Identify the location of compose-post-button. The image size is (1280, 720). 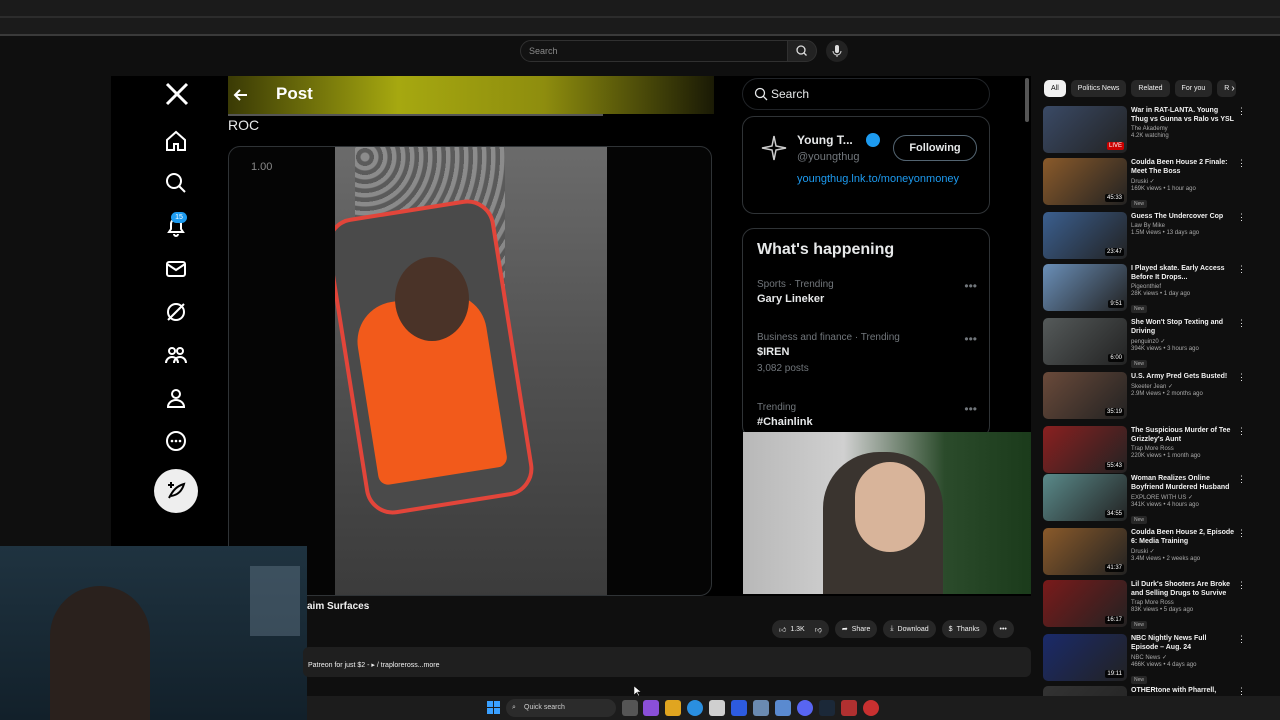
(176, 491).